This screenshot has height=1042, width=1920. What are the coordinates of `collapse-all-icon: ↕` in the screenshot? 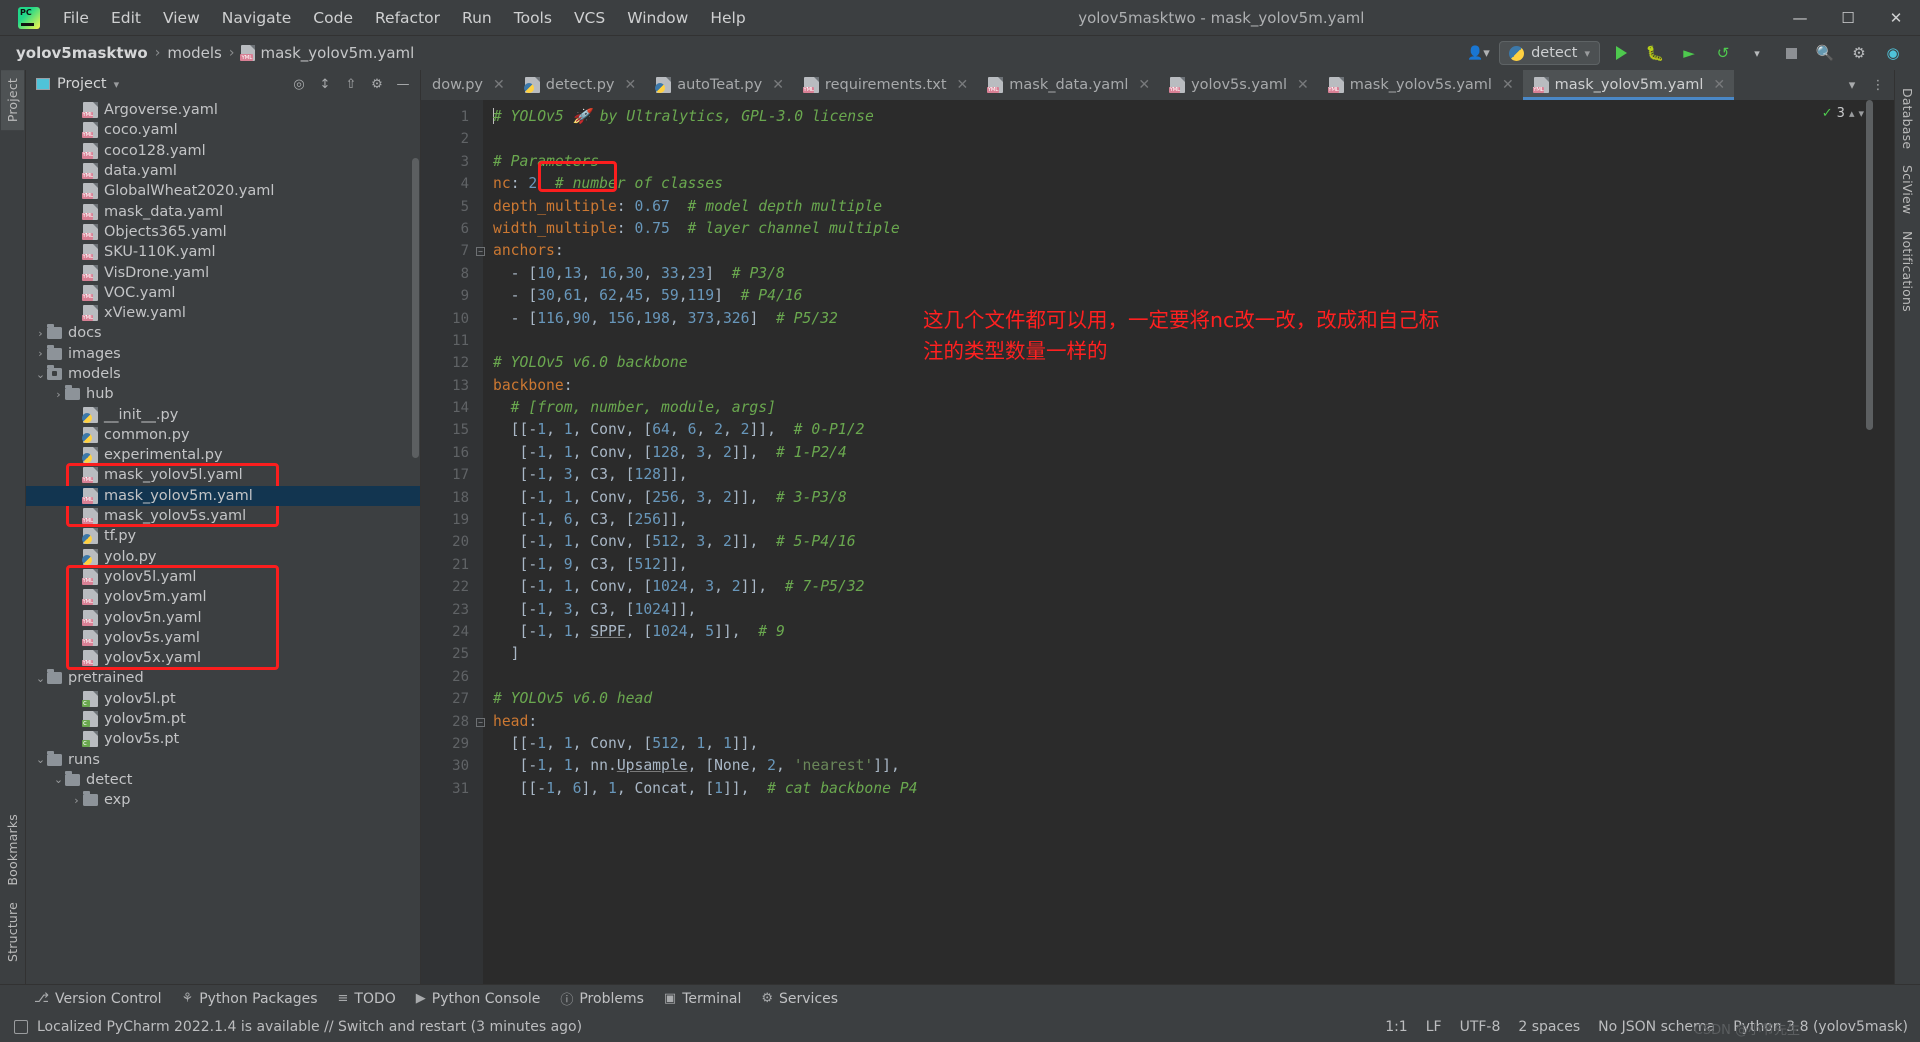 It's located at (325, 84).